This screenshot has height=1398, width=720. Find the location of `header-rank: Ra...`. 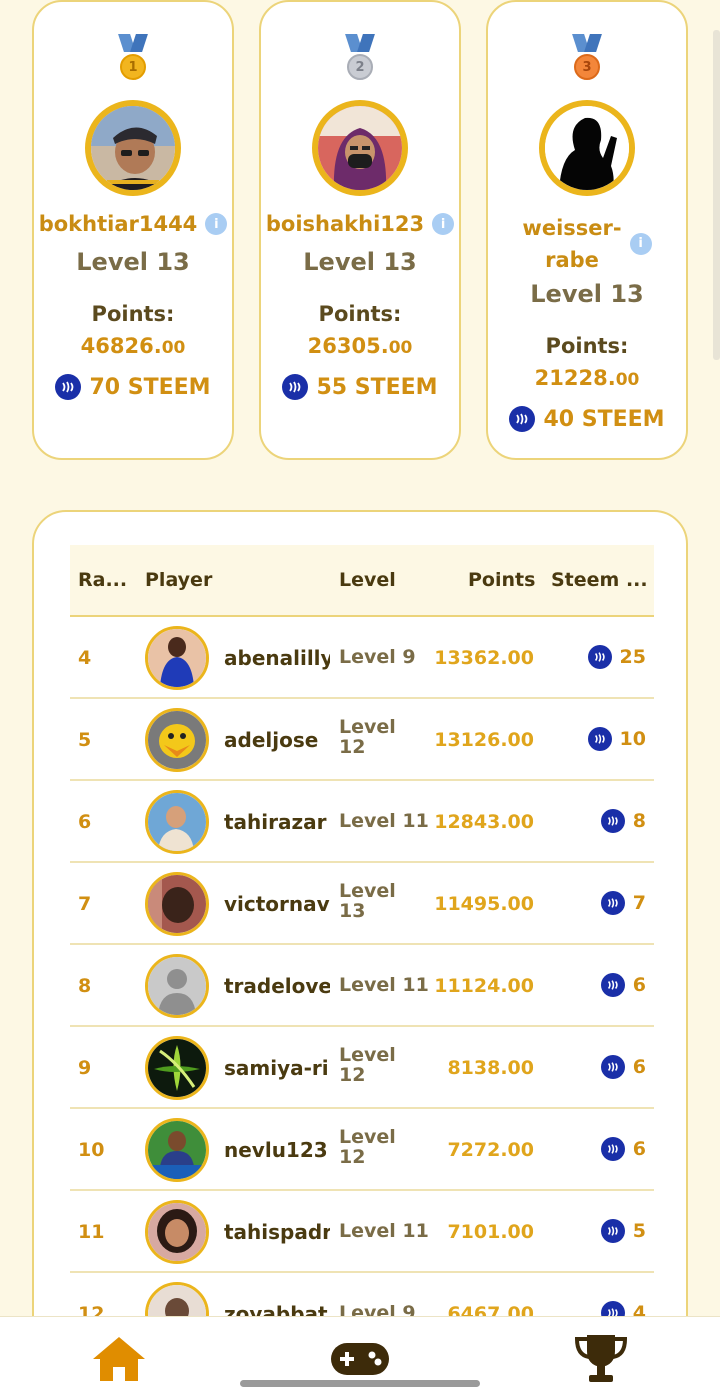

header-rank: Ra... is located at coordinates (102, 580).